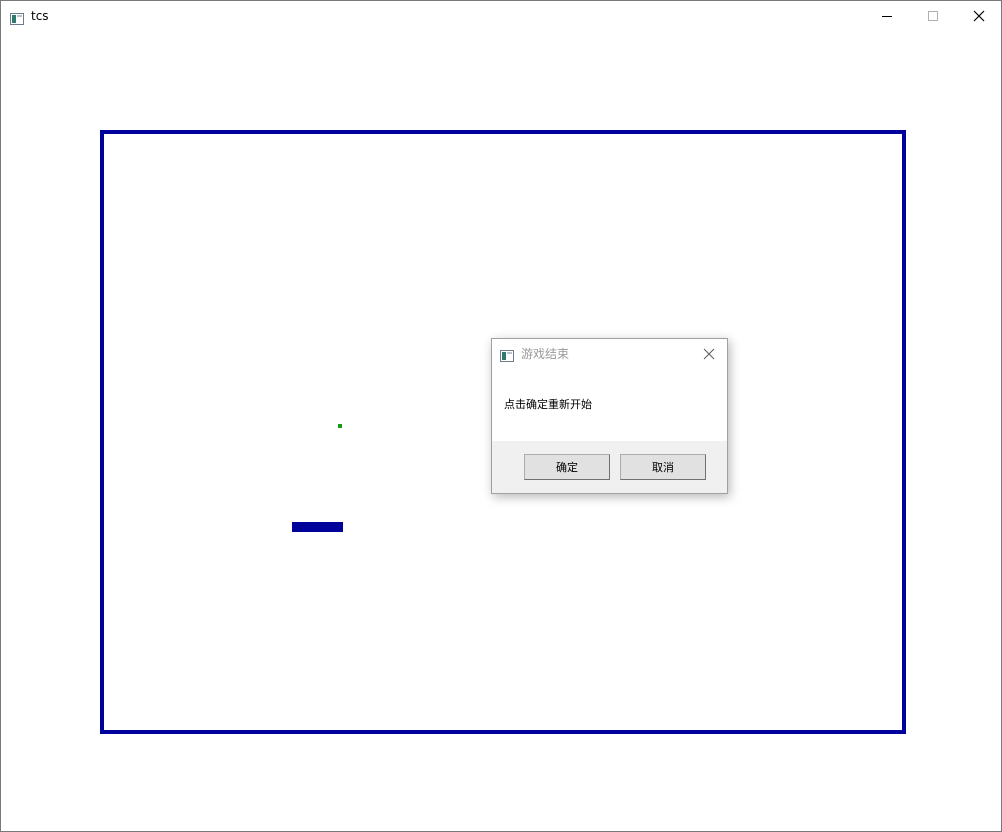 The width and height of the screenshot is (1002, 832). I want to click on app-icon, so click(17, 17).